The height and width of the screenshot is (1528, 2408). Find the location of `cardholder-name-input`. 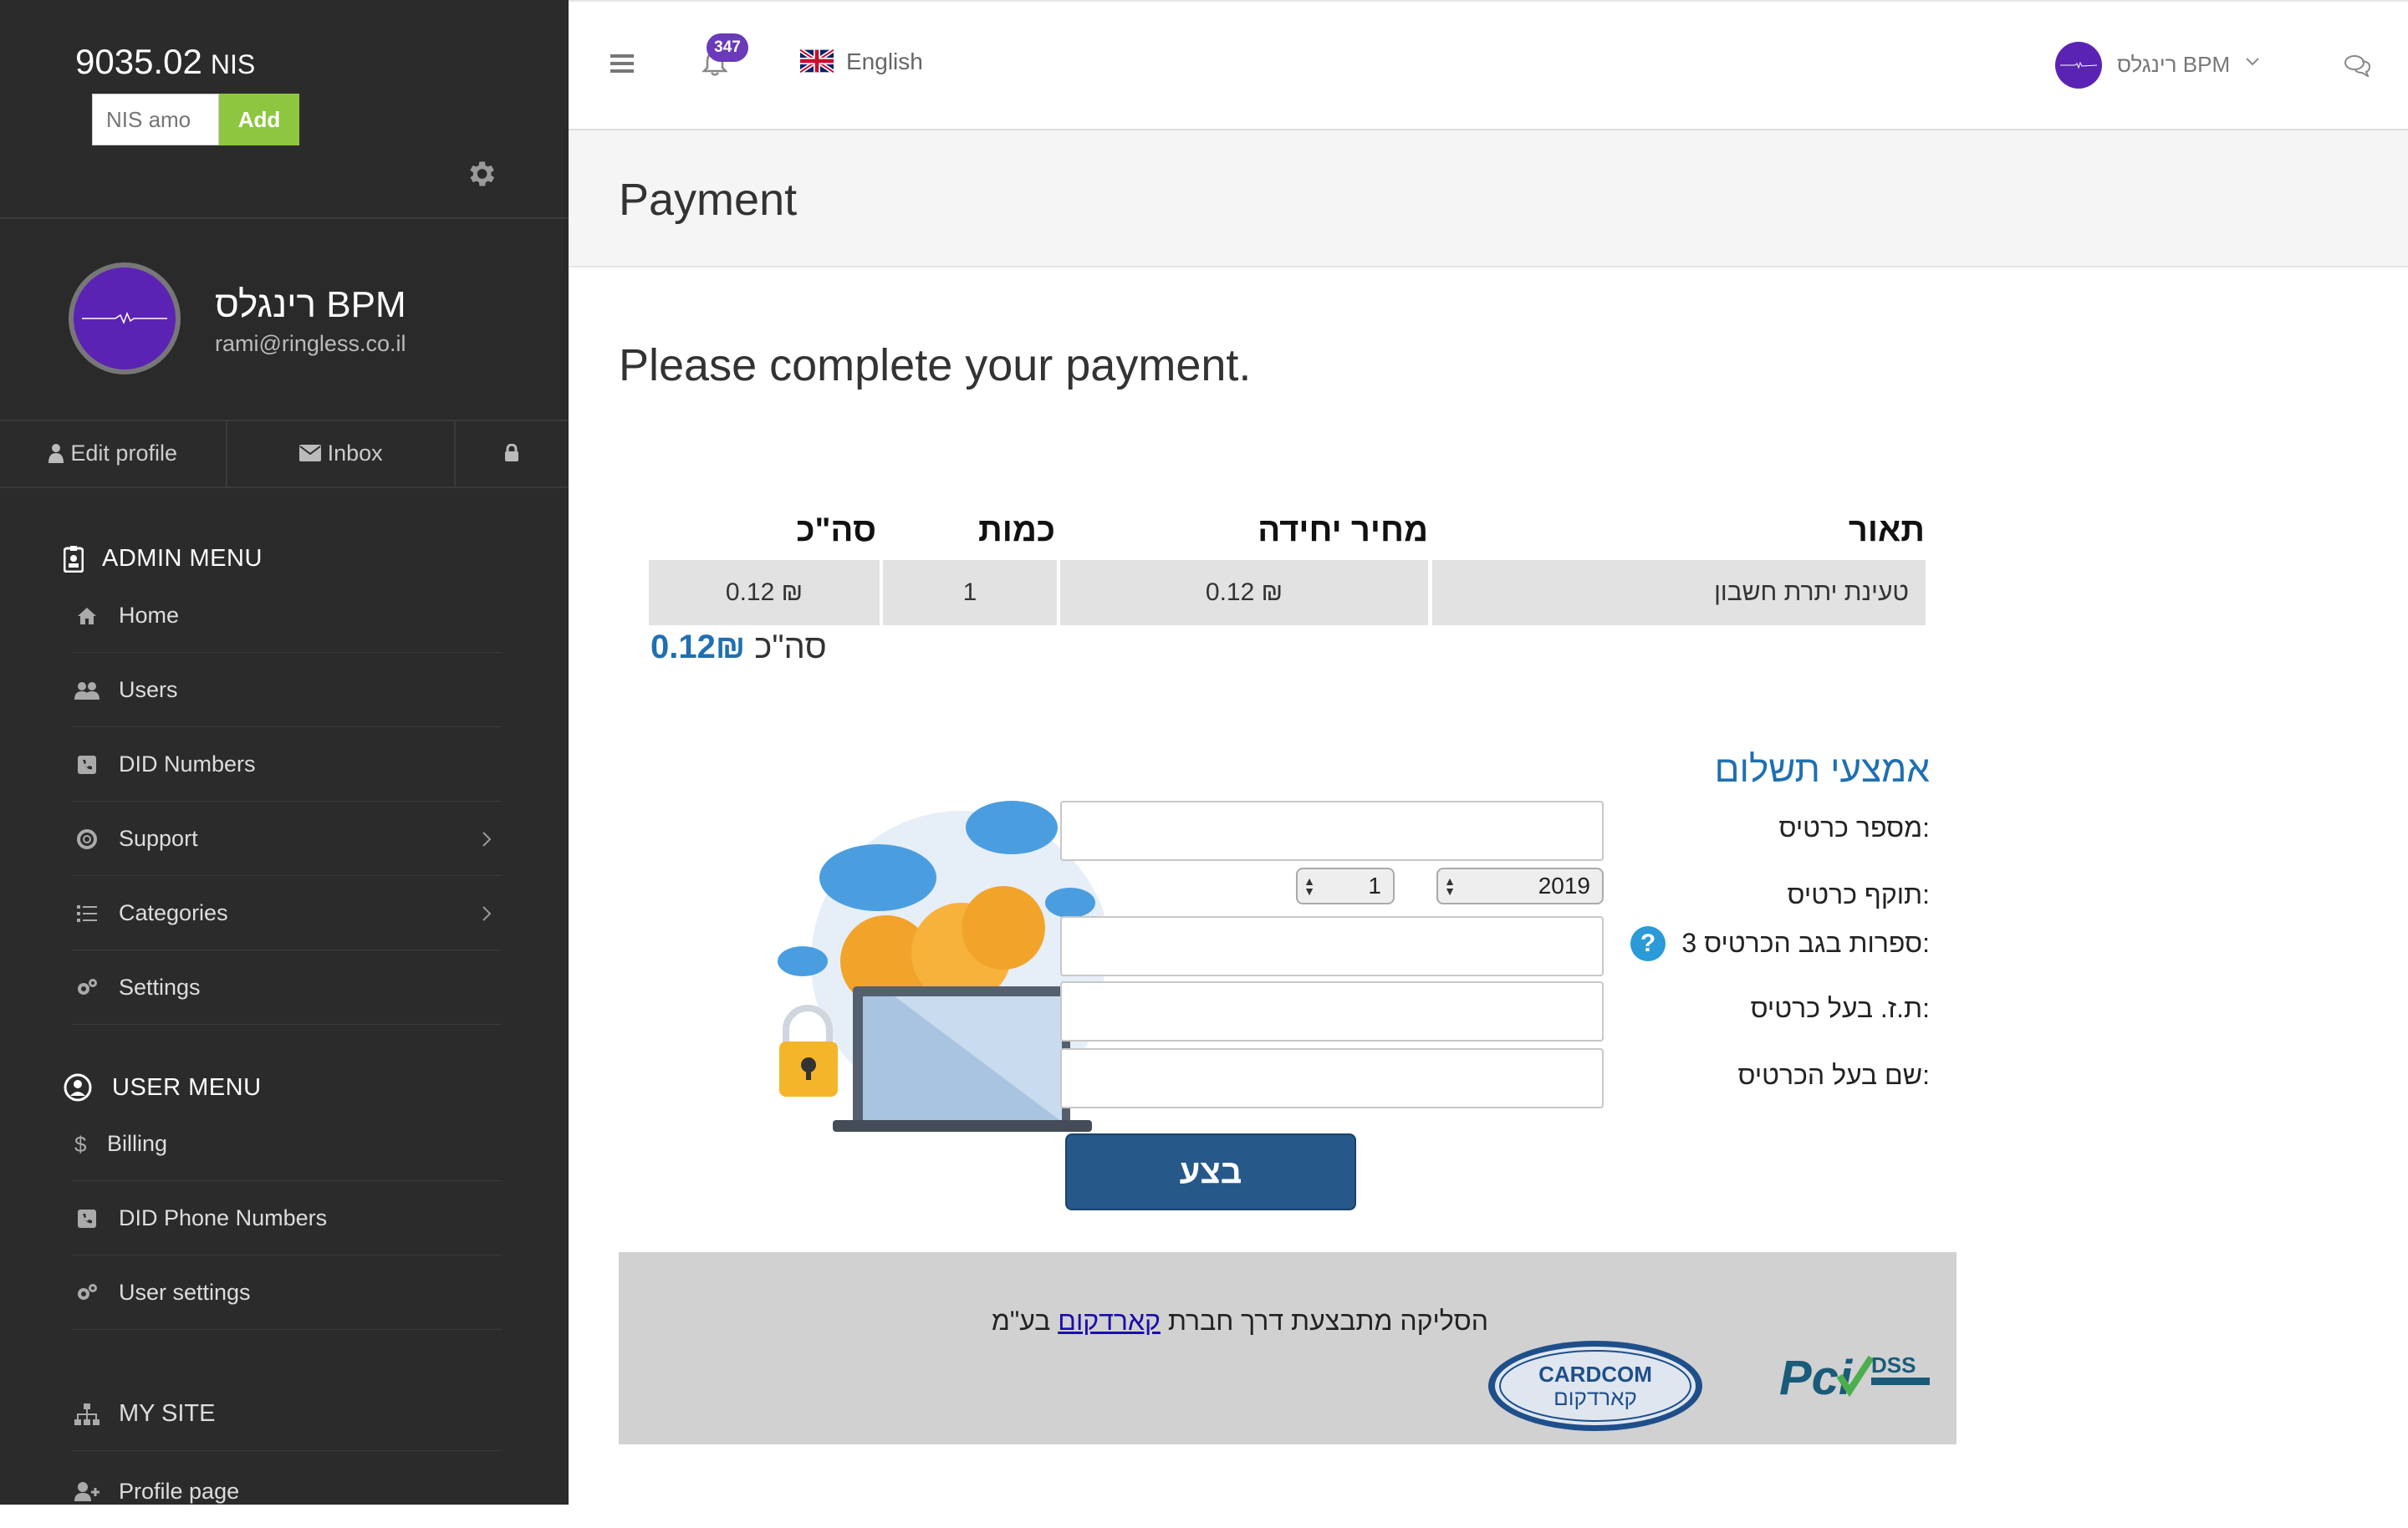

cardholder-name-input is located at coordinates (1332, 1078).